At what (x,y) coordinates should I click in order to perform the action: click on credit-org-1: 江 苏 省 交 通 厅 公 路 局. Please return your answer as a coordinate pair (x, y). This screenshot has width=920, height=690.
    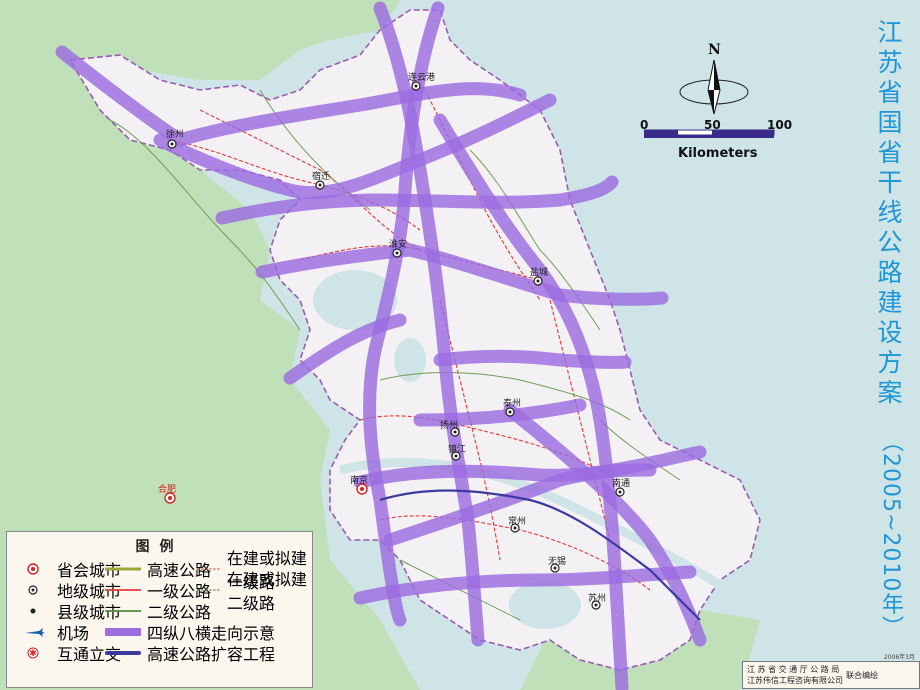
    Looking at the image, I should click on (793, 669).